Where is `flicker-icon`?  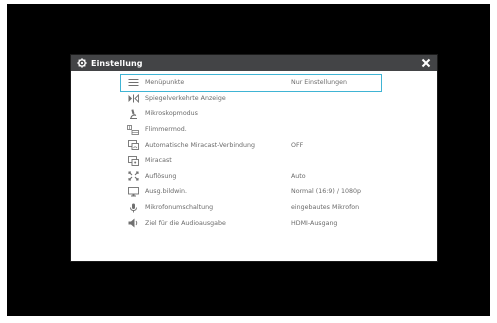 flicker-icon is located at coordinates (133, 129).